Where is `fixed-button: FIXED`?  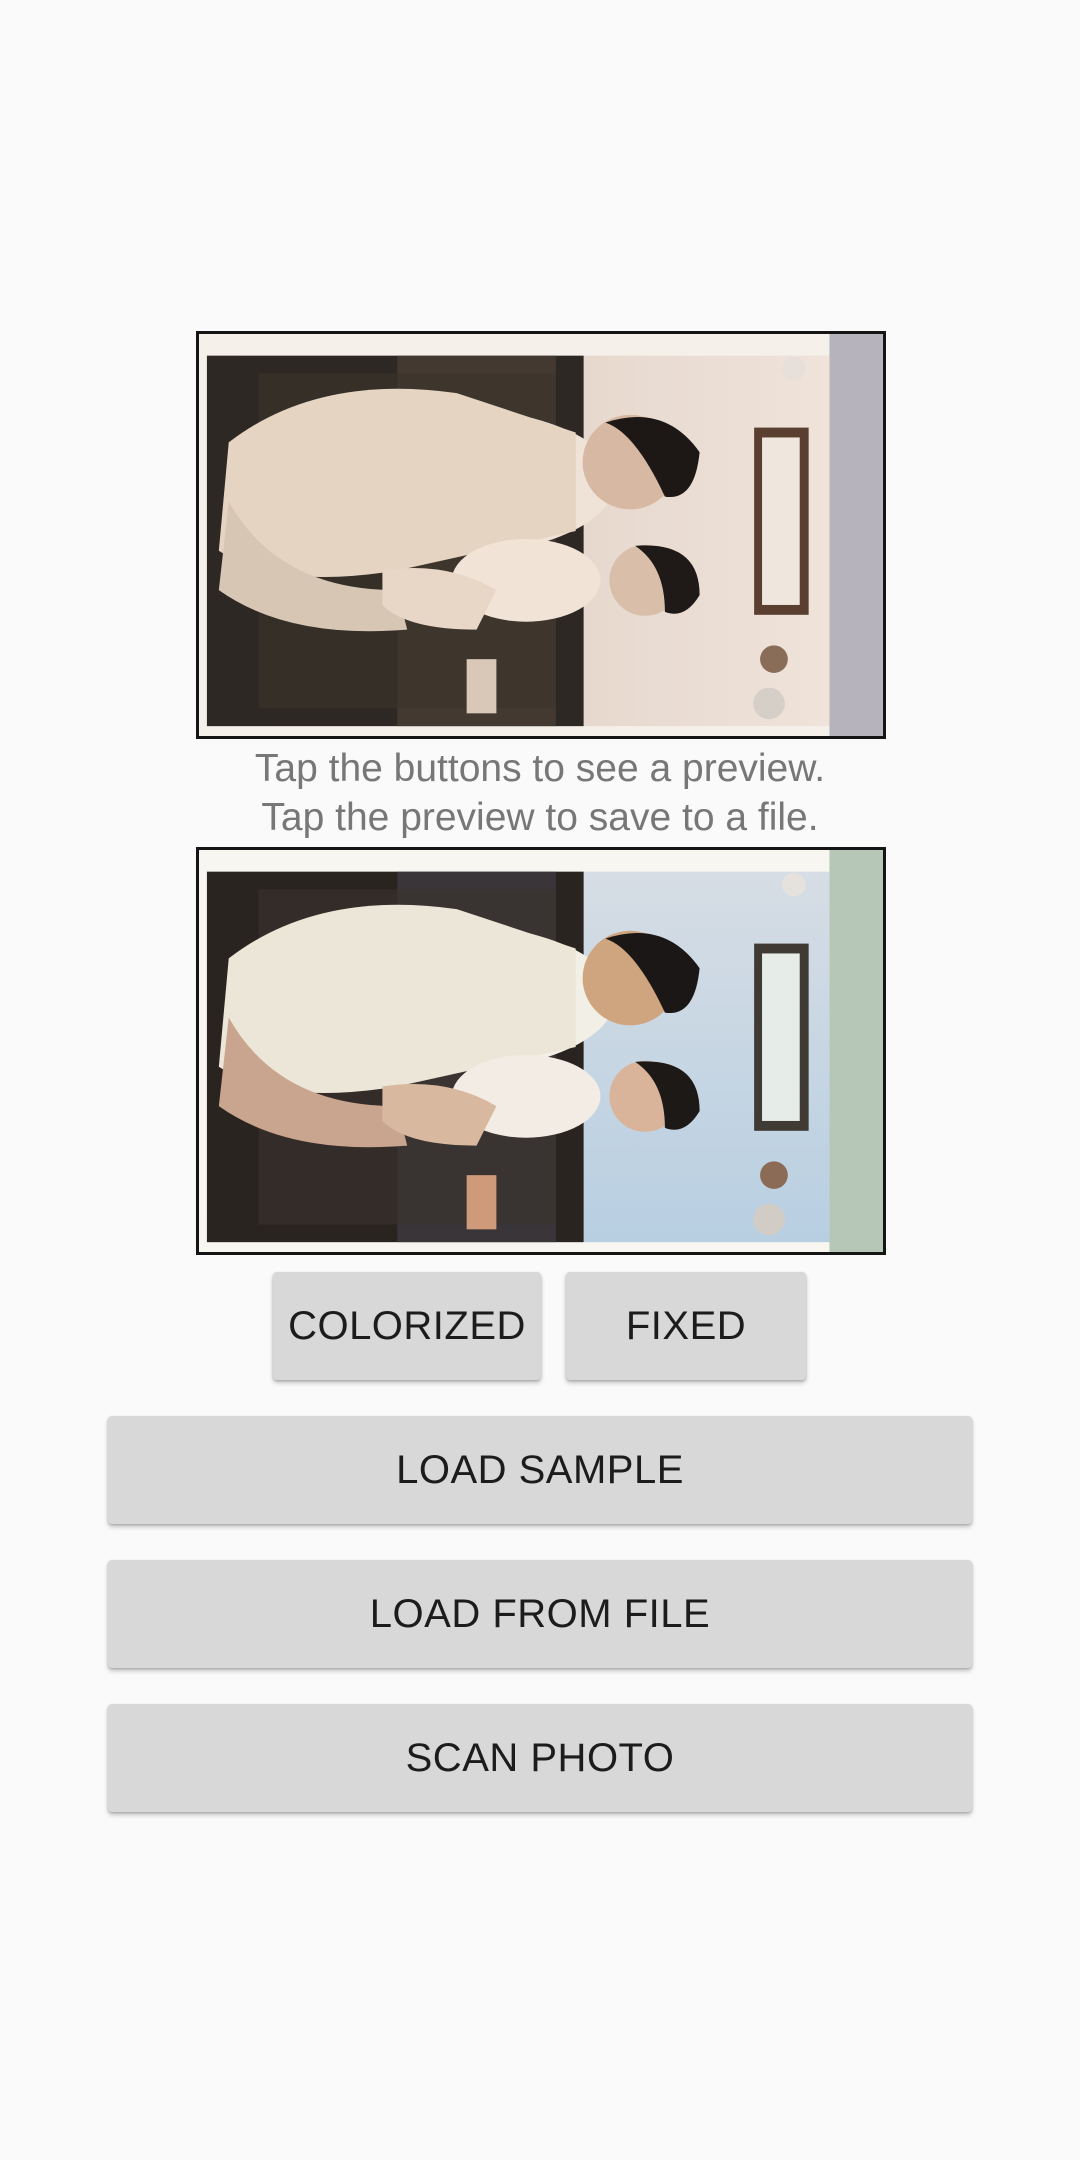 fixed-button: FIXED is located at coordinates (686, 1326).